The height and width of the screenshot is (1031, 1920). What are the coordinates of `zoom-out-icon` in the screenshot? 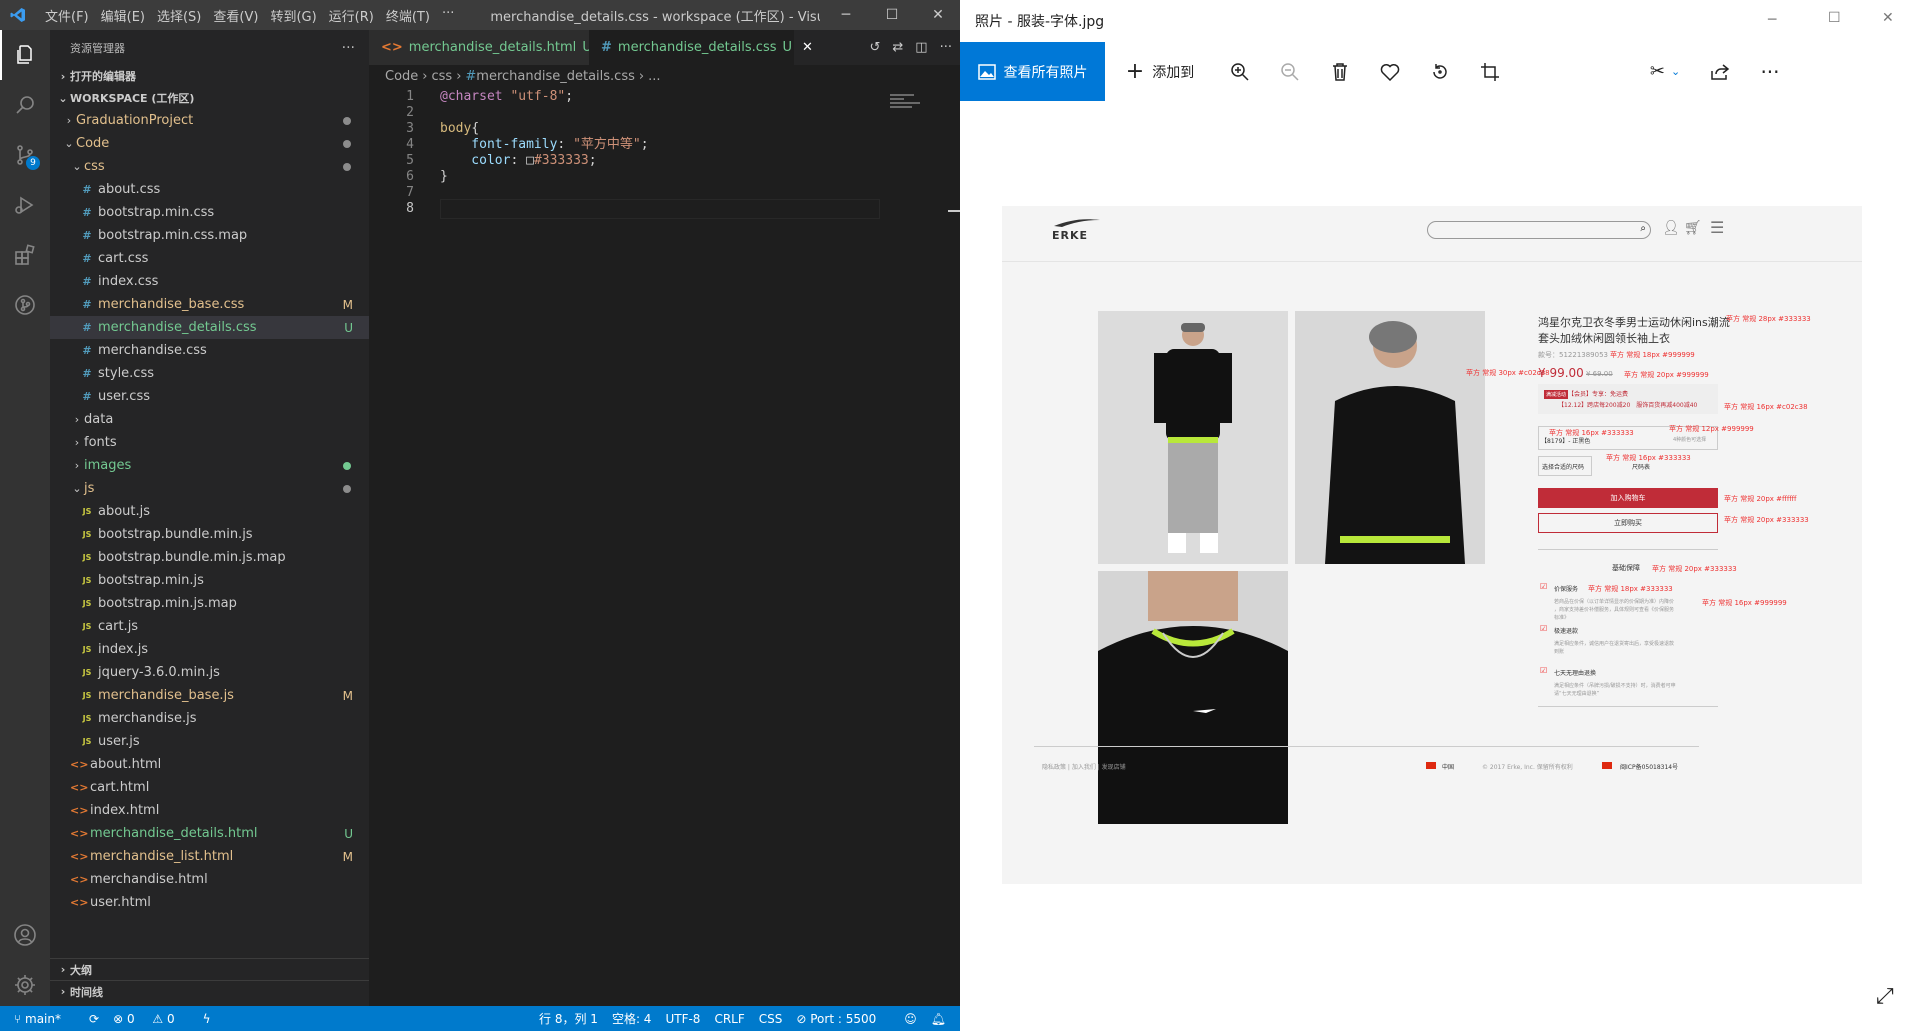 It's located at (1290, 71).